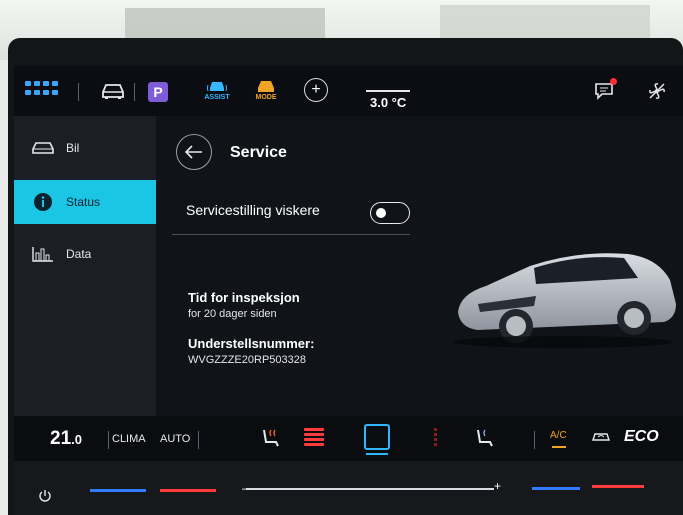  I want to click on wiper-service-label: Servicestilling viskere, so click(253, 210).